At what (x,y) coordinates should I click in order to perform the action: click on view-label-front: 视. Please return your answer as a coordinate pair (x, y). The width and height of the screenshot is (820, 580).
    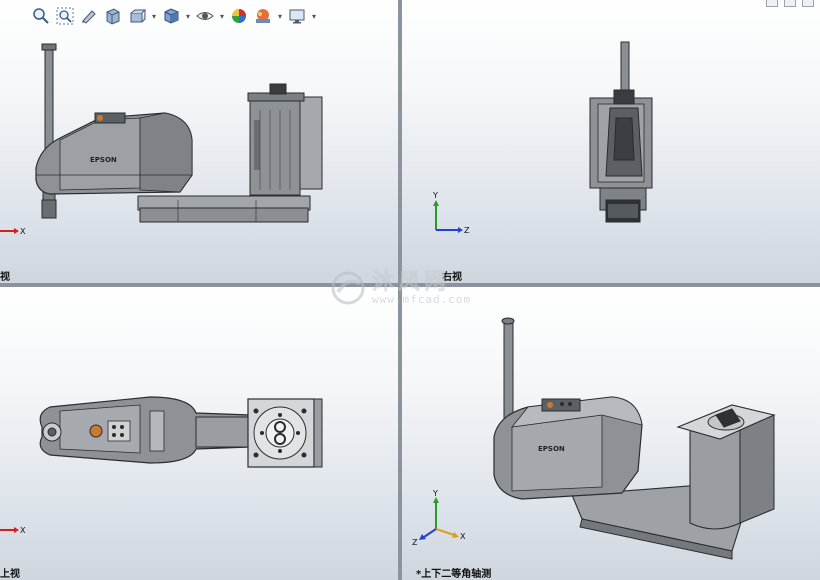
    Looking at the image, I should click on (5, 277).